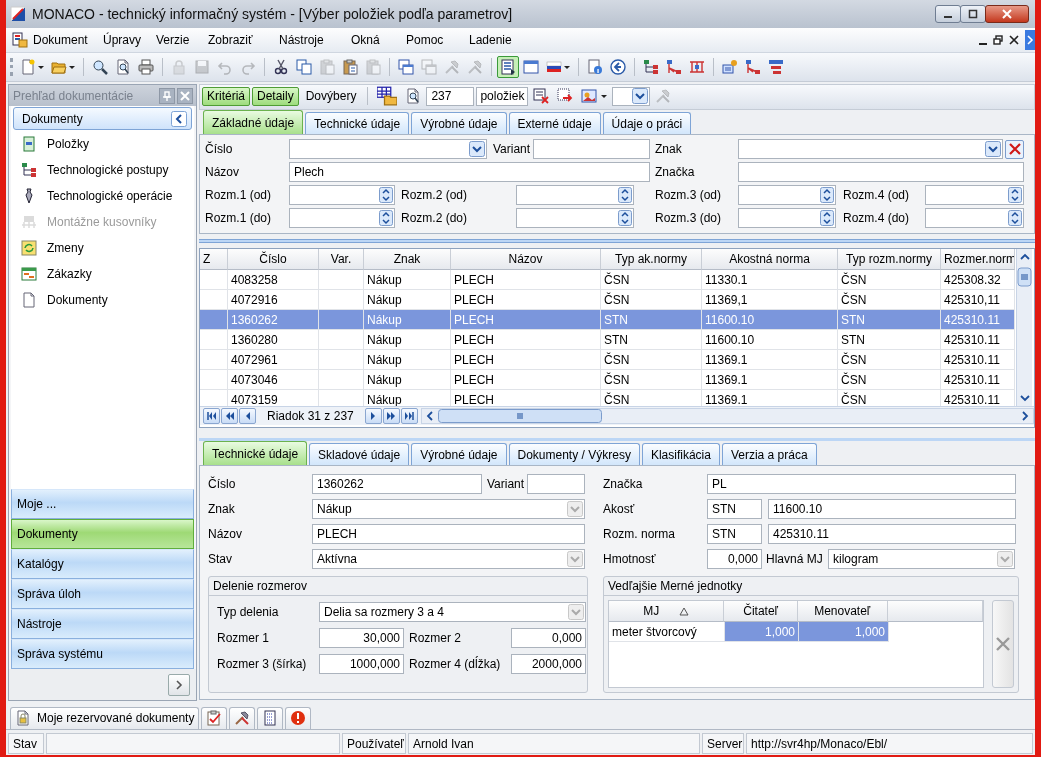  Describe the element at coordinates (448, 559) in the screenshot. I see `dropdown-field: Aktívna` at that location.